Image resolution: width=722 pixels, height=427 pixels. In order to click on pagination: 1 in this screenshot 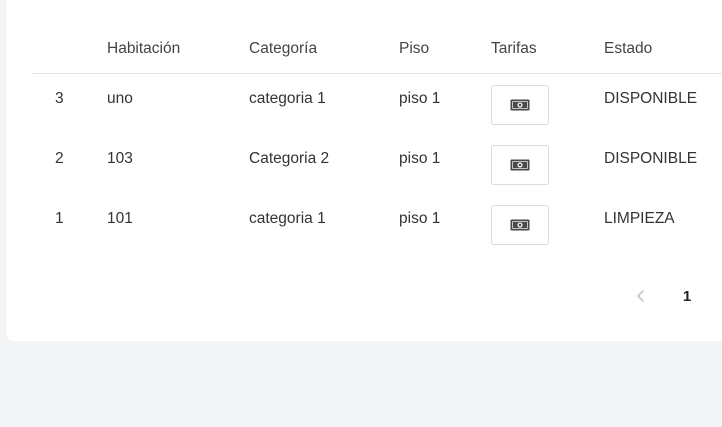, I will do `click(664, 296)`.